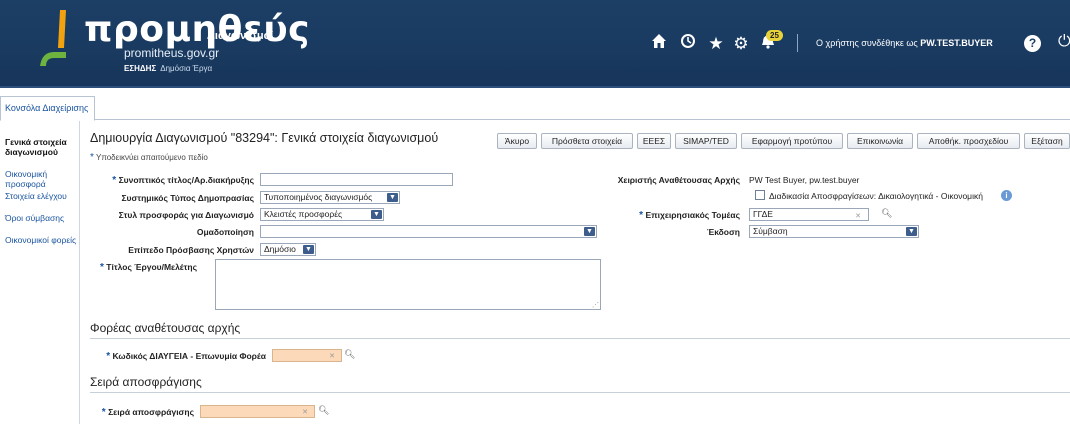  I want to click on home-icon, so click(659, 44).